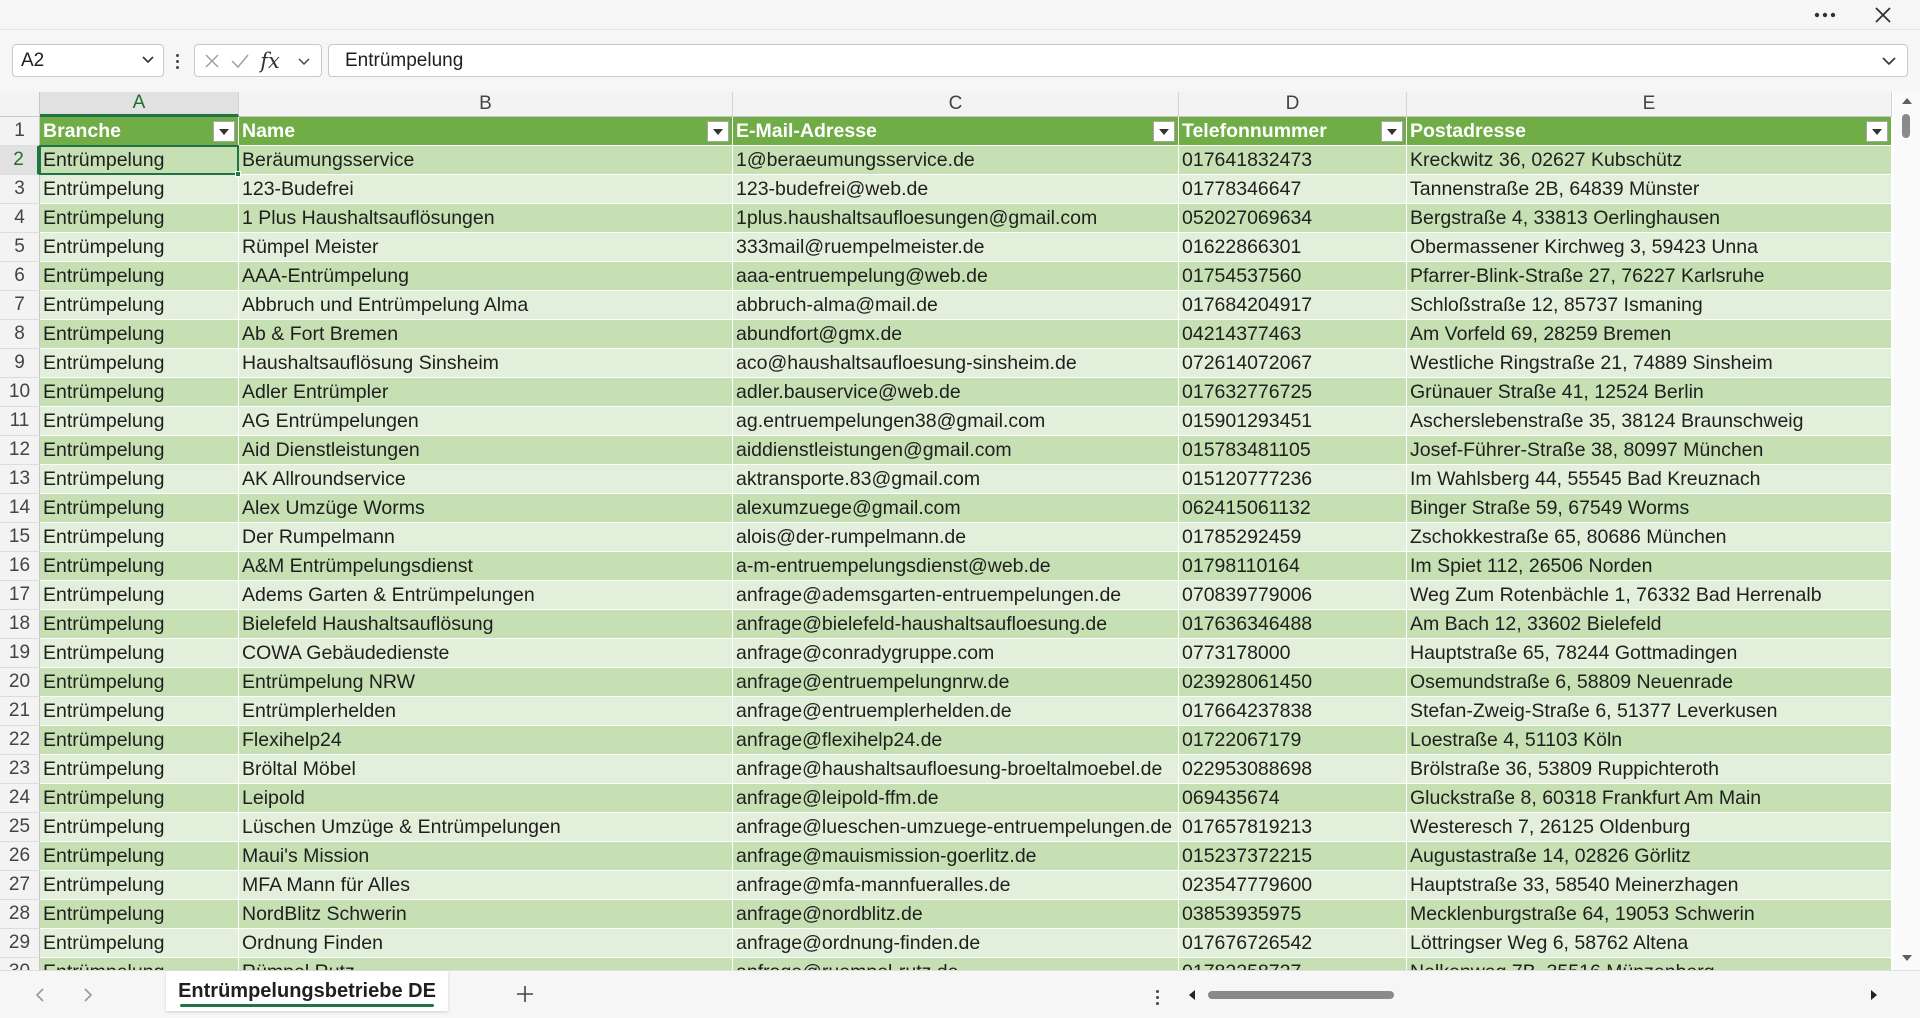  Describe the element at coordinates (1649, 104) in the screenshot. I see `column-header-e: E` at that location.